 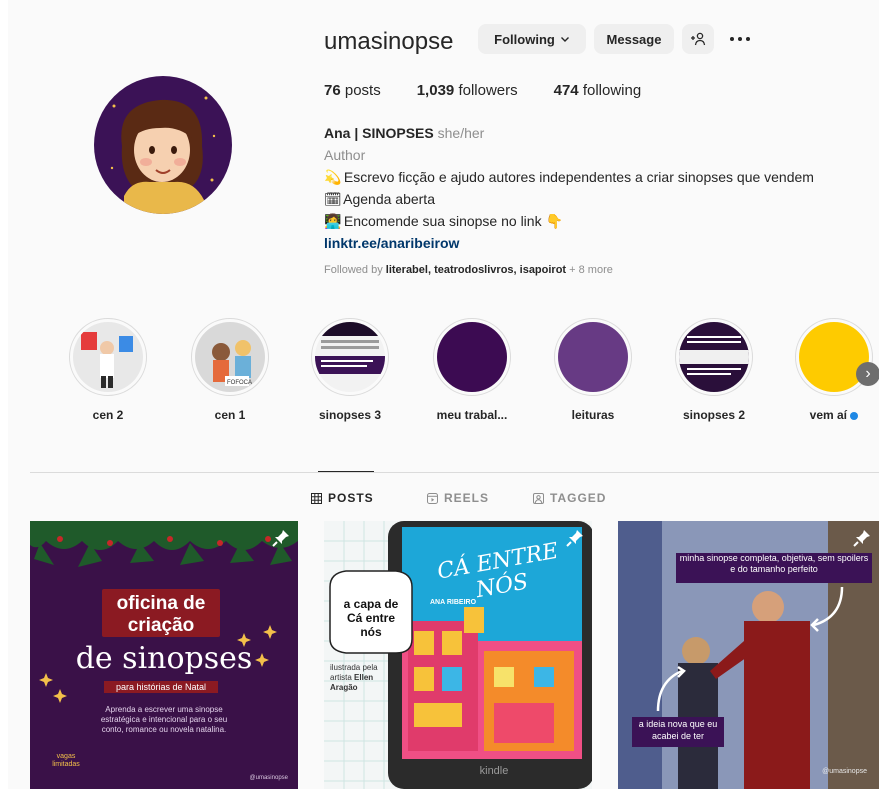 I want to click on highlight-item: sinopses 3, so click(x=350, y=370).